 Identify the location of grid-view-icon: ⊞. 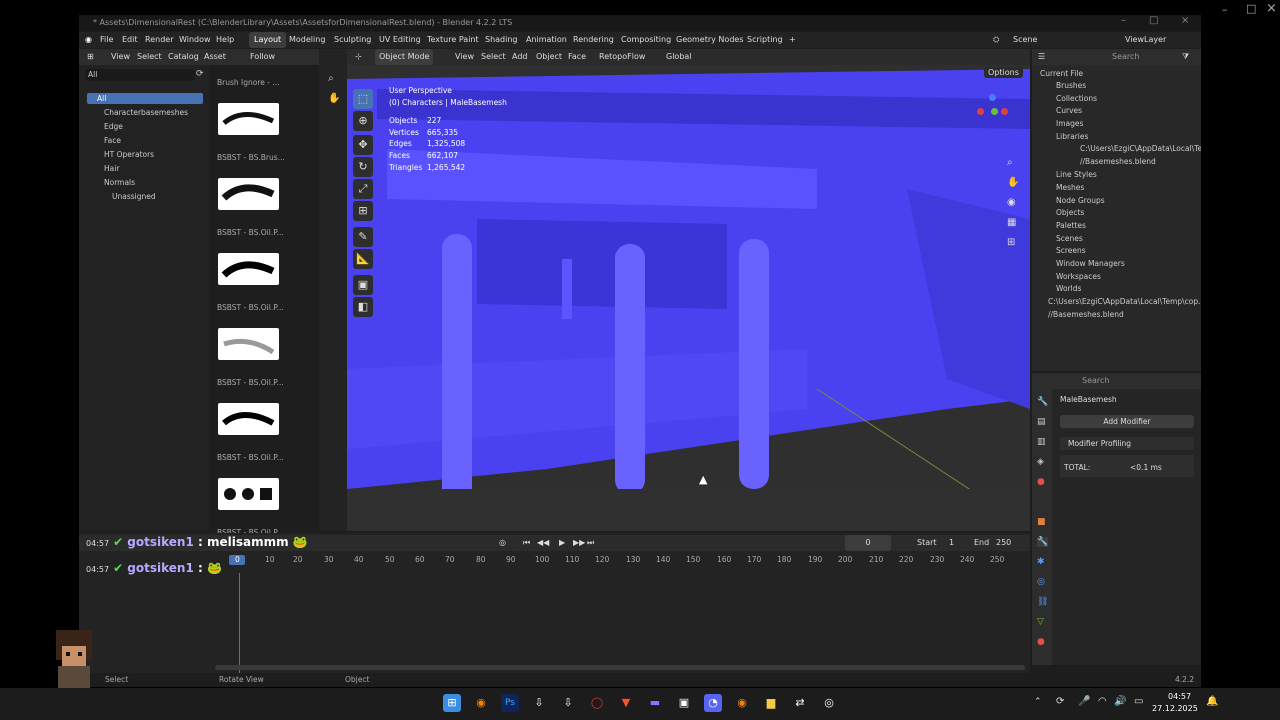
(1011, 242).